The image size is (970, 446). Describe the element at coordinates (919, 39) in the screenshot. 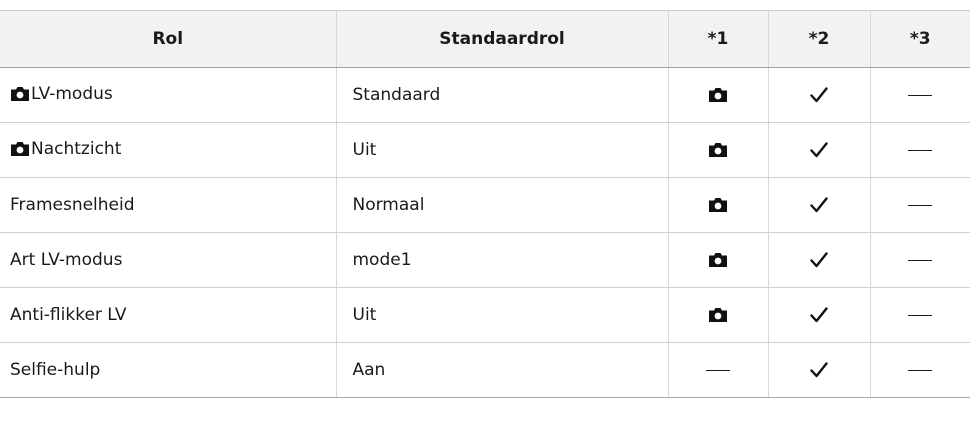

I see `header-note-3: *3` at that location.